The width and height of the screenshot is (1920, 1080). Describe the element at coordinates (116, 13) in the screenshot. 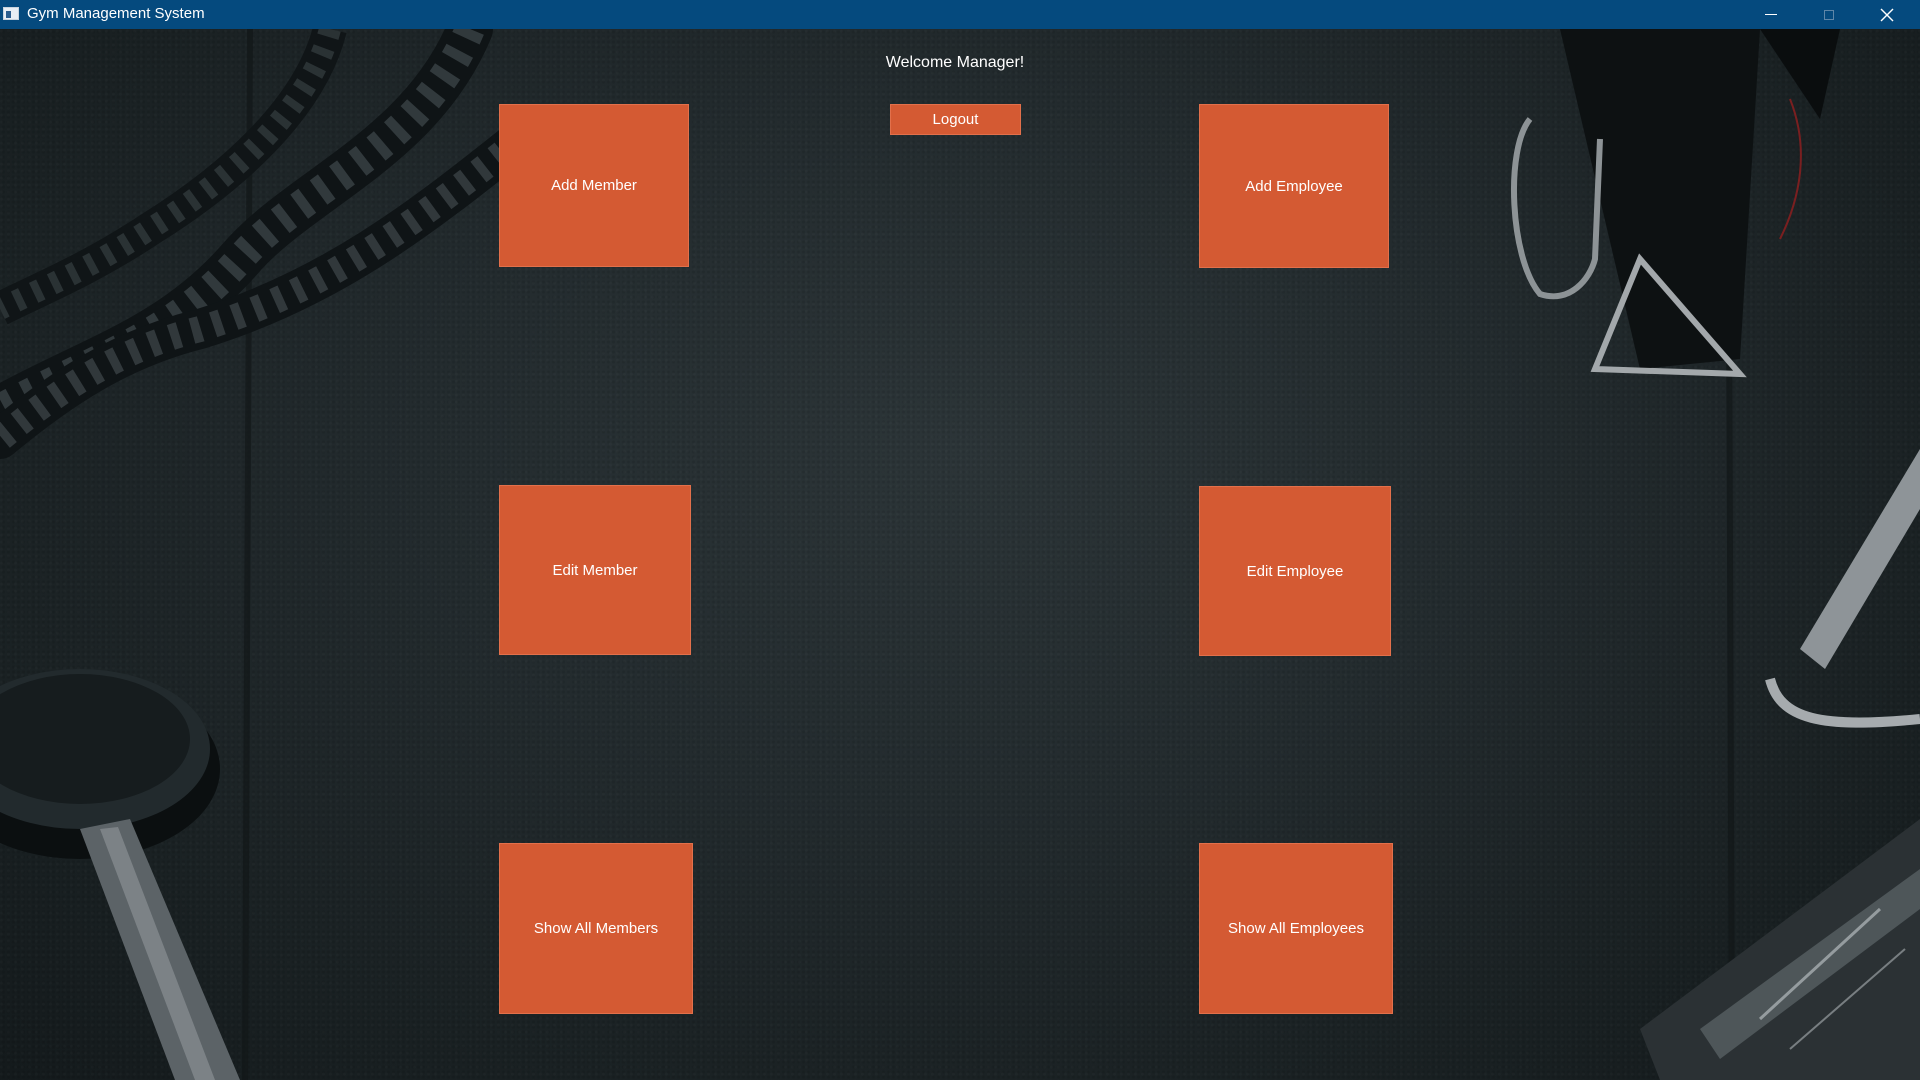

I see `window-title: Gym Management System` at that location.